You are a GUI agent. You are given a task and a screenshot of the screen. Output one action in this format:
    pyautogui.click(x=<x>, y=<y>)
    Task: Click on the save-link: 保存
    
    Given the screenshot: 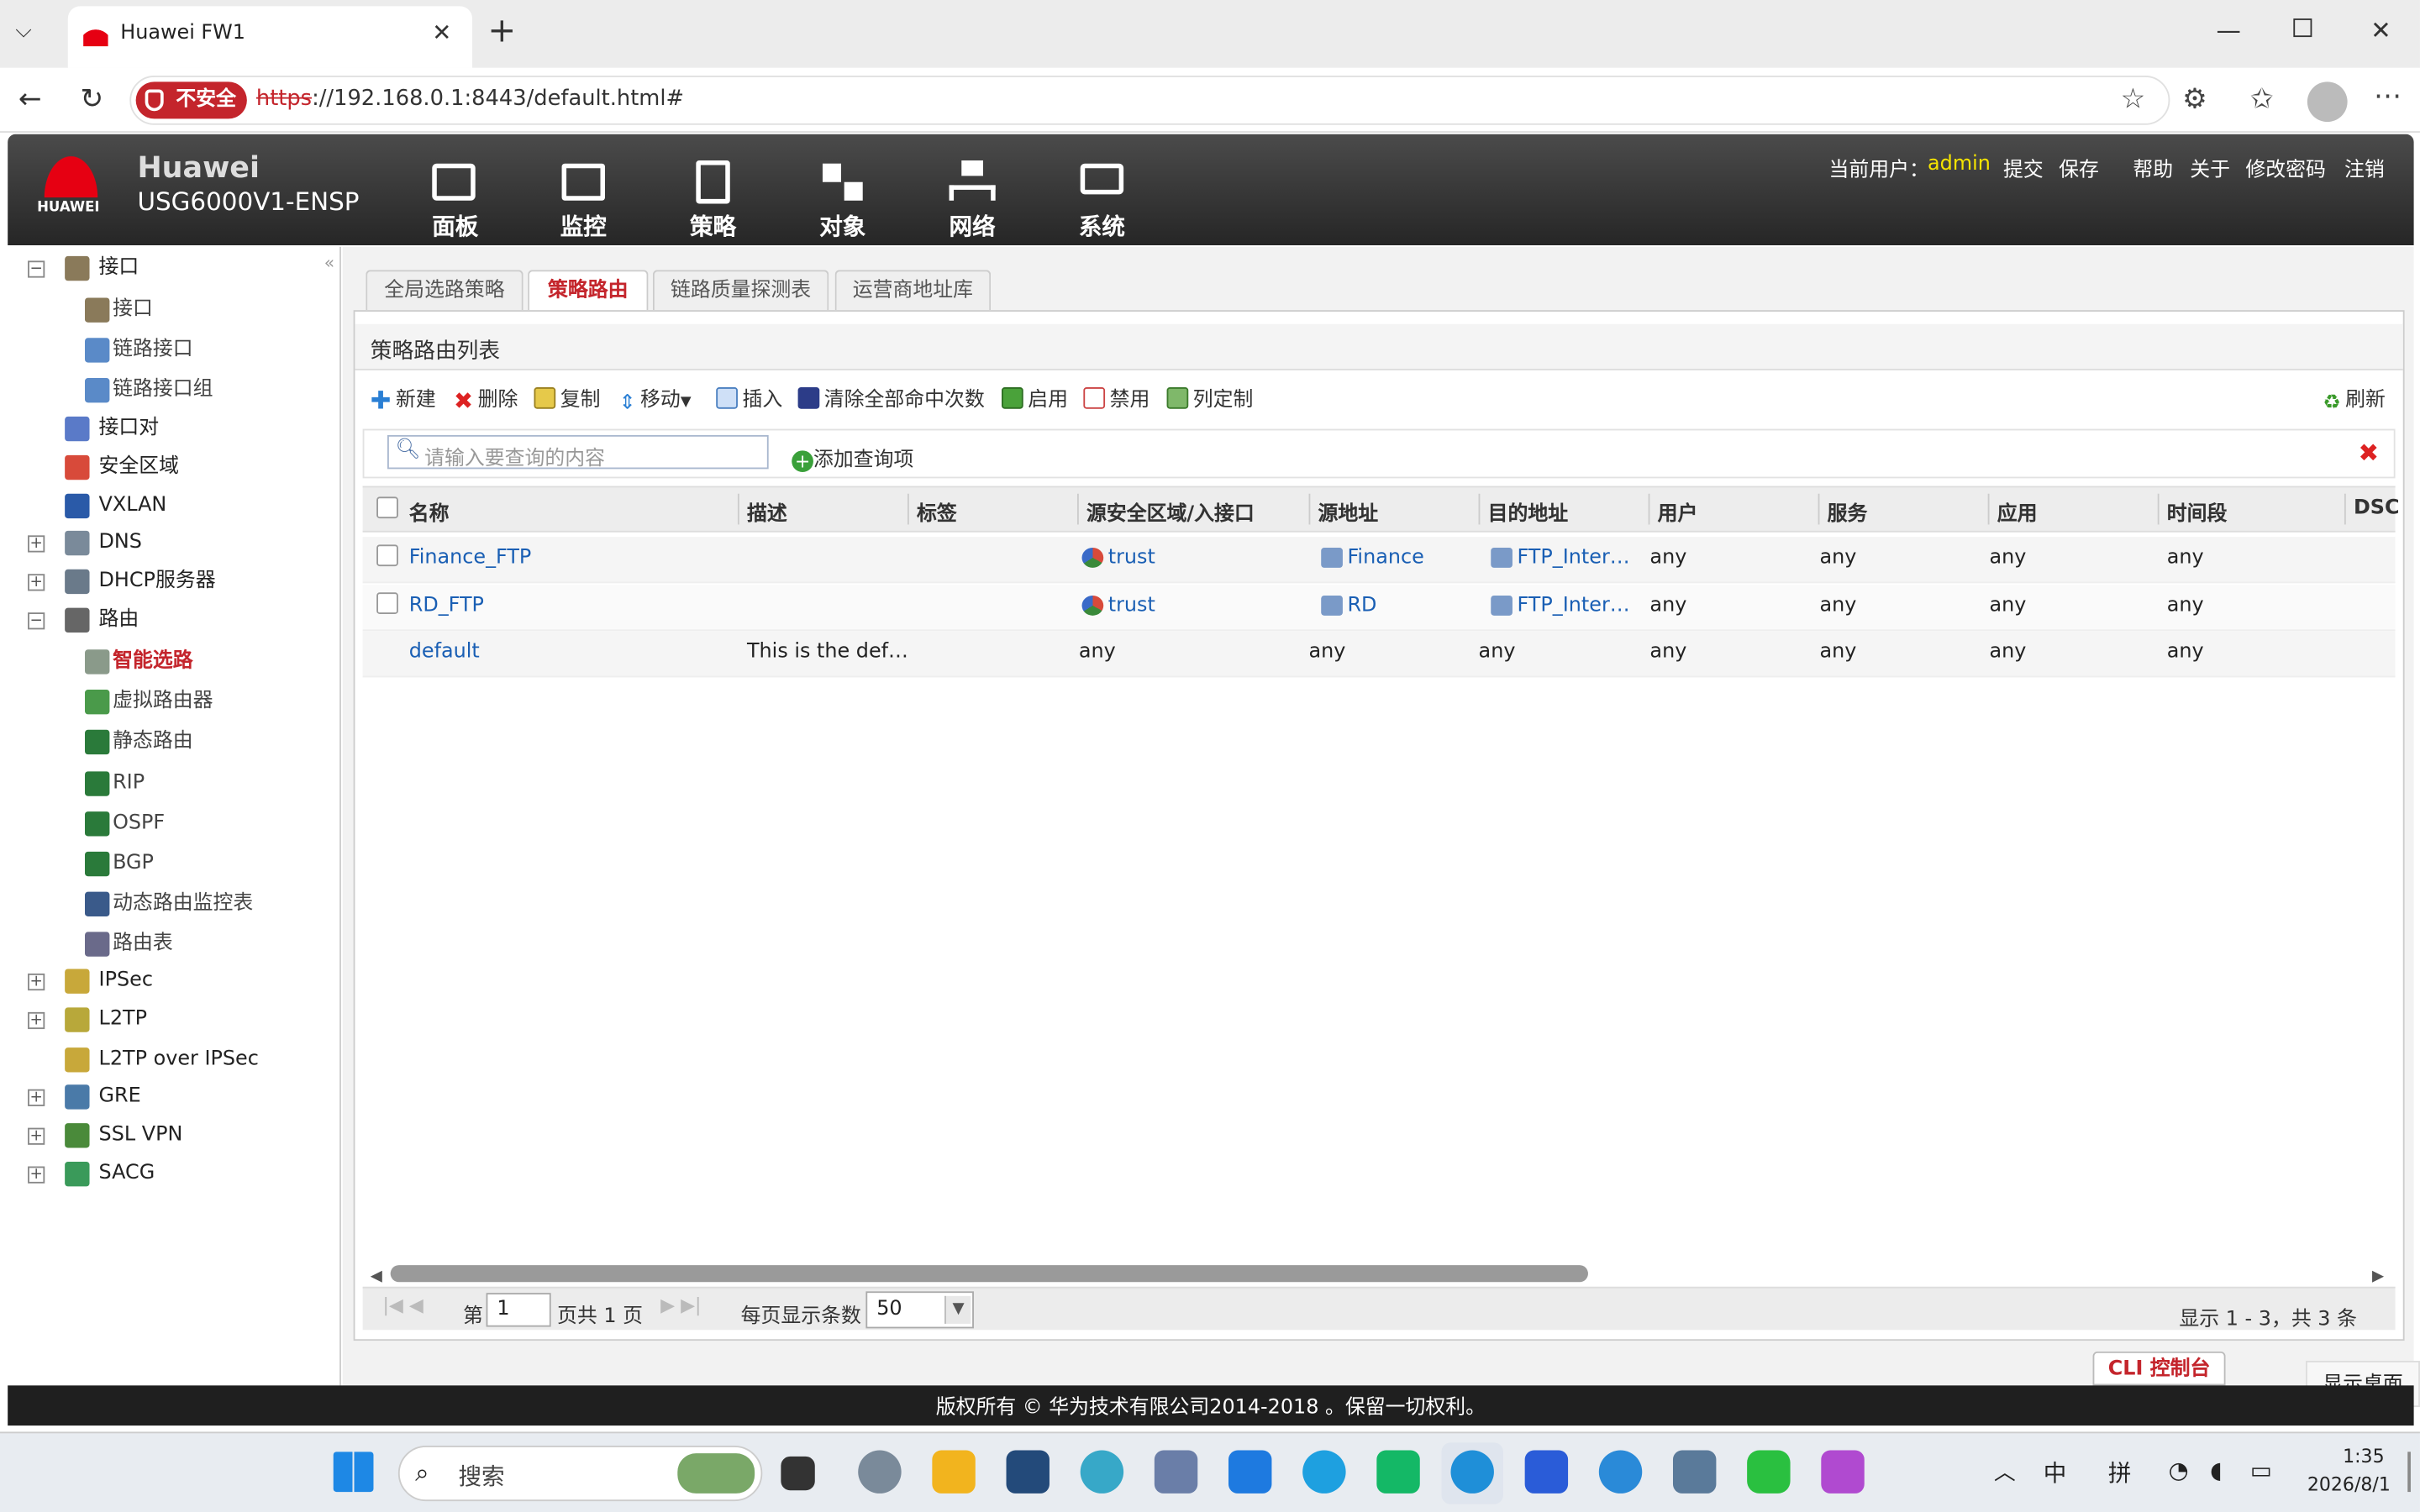 What is the action you would take?
    pyautogui.click(x=2079, y=167)
    